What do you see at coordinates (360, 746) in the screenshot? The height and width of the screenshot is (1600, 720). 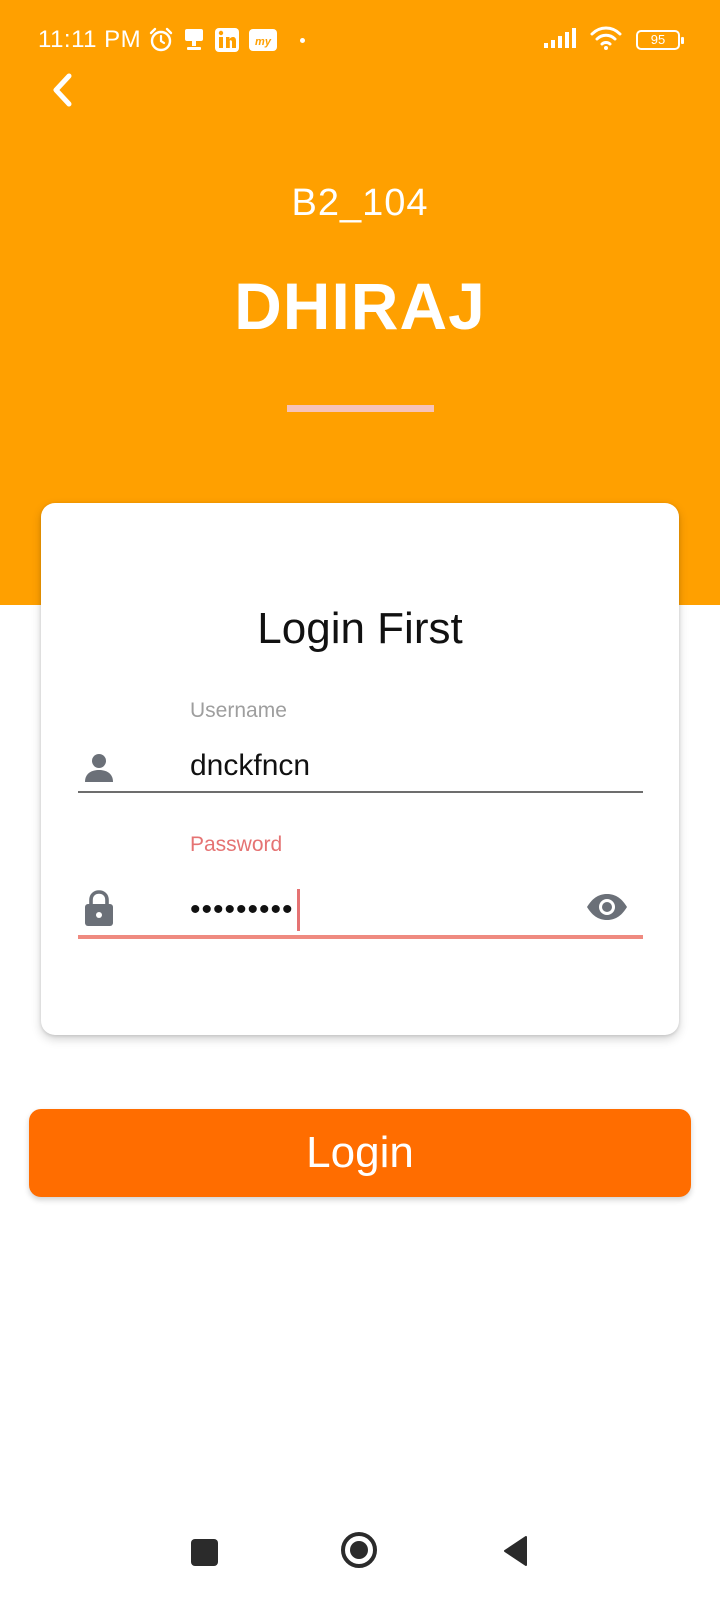 I see `username-field: Username dnckfncn` at bounding box center [360, 746].